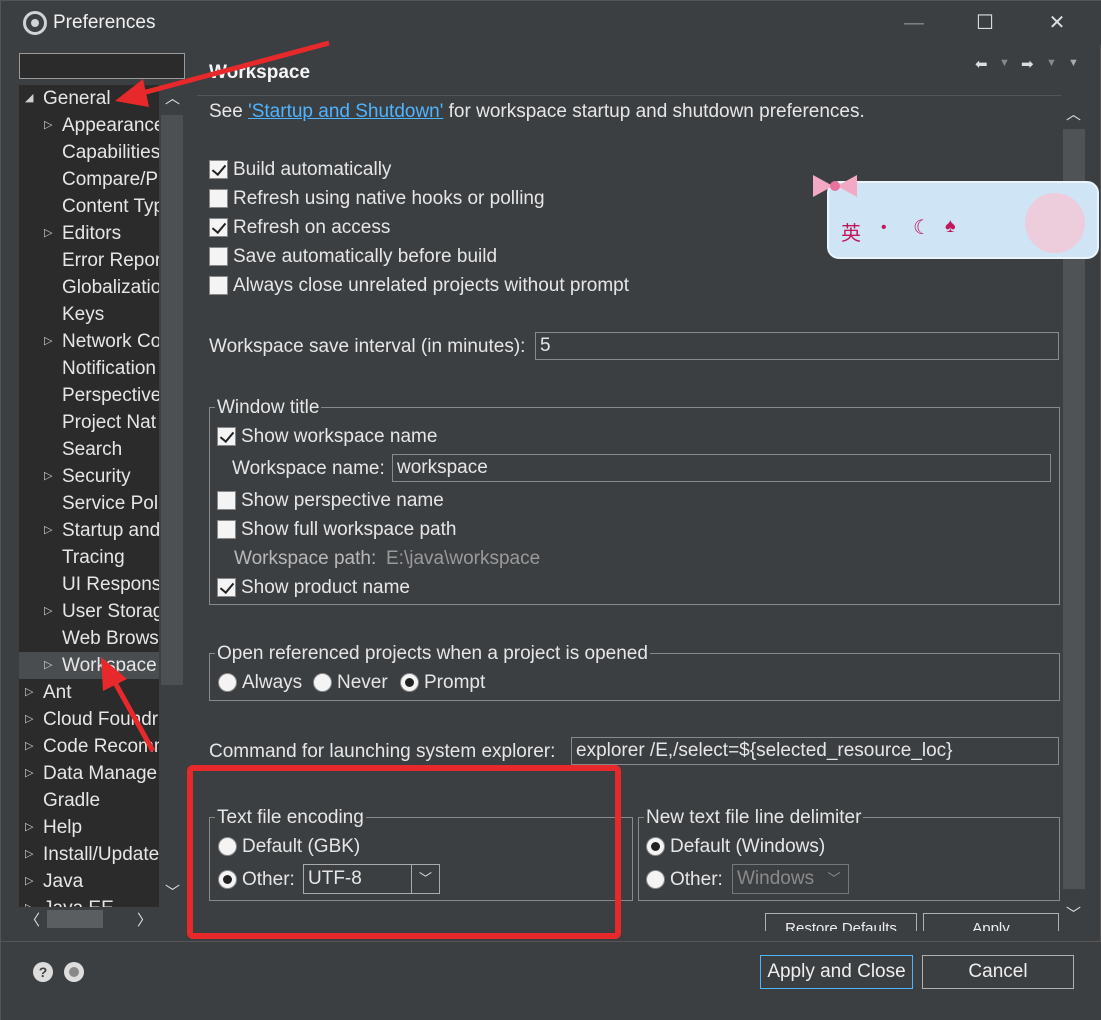 The height and width of the screenshot is (1020, 1101). I want to click on tree-item: Notification, so click(89, 368).